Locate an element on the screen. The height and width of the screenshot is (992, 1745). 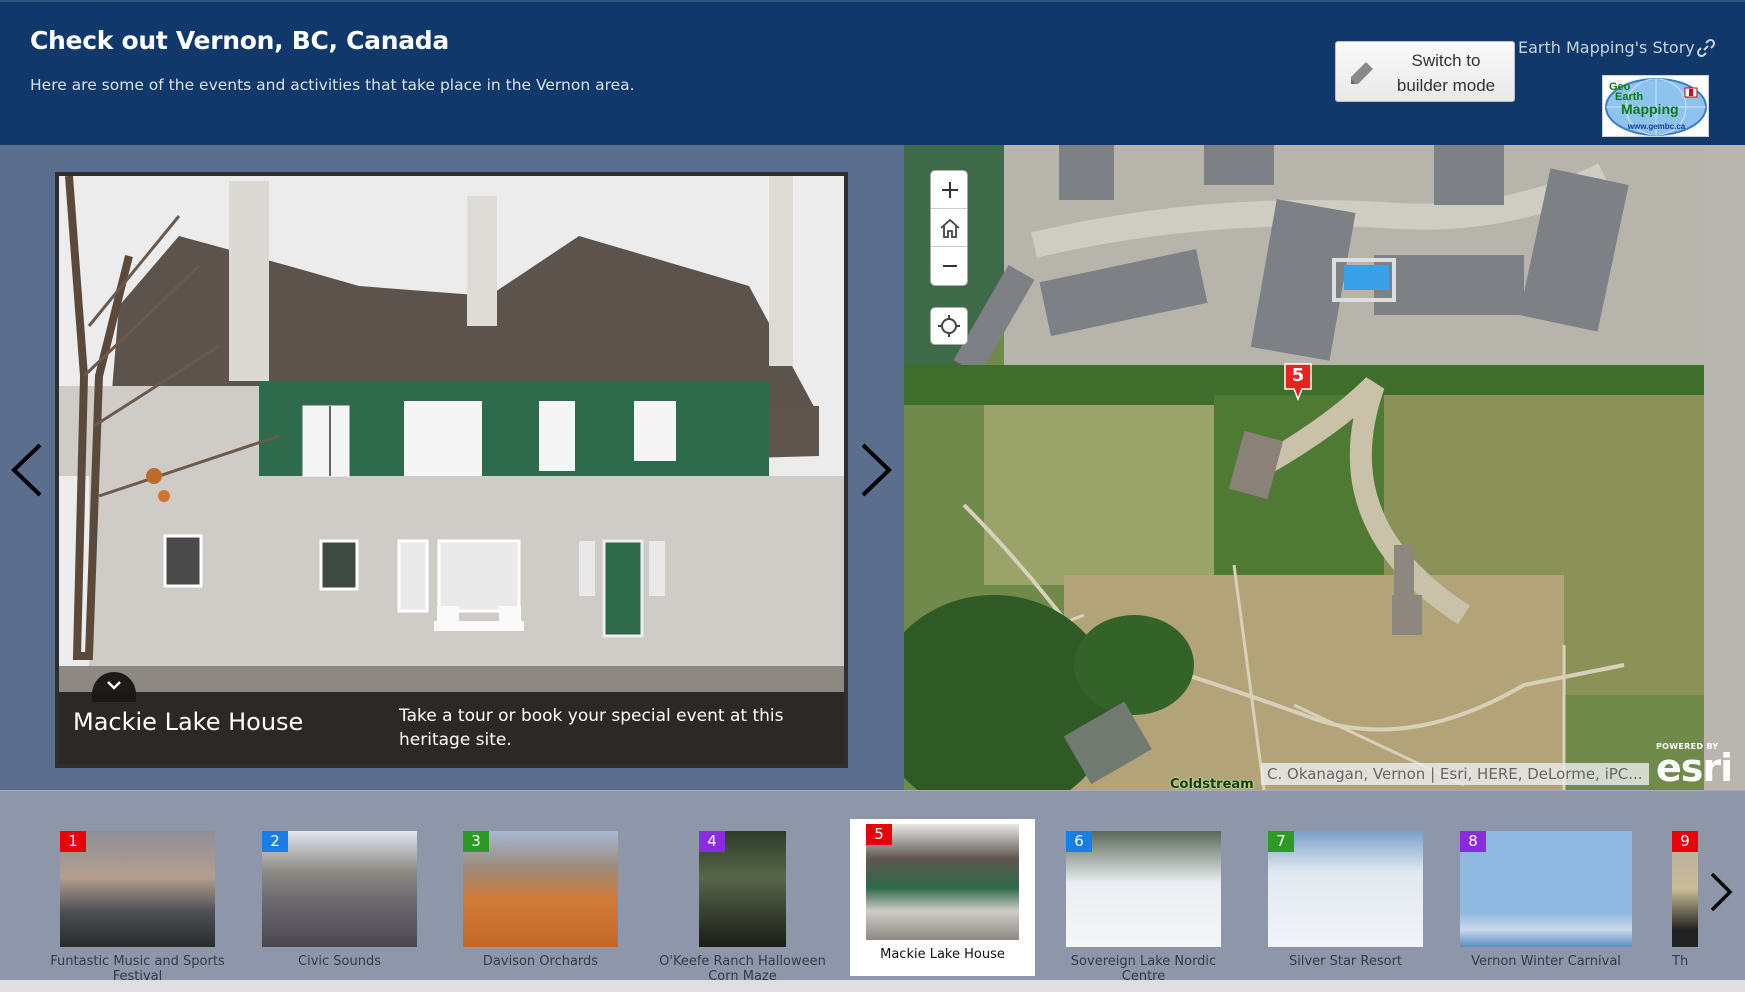
switch-to-builder-label: Switch to builder mode is located at coordinates (1446, 73).